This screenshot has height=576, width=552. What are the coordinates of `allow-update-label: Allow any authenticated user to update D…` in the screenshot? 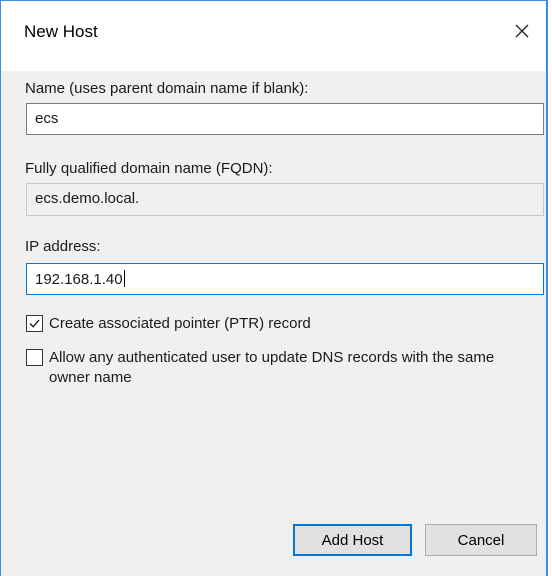 It's located at (272, 367).